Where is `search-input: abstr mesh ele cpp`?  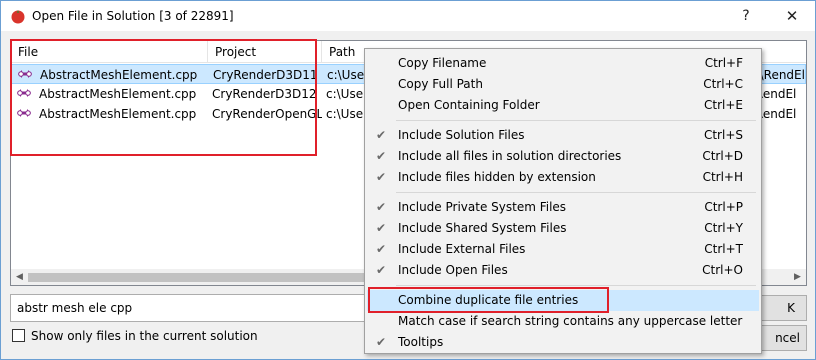
search-input: abstr mesh ele cpp is located at coordinates (190, 308).